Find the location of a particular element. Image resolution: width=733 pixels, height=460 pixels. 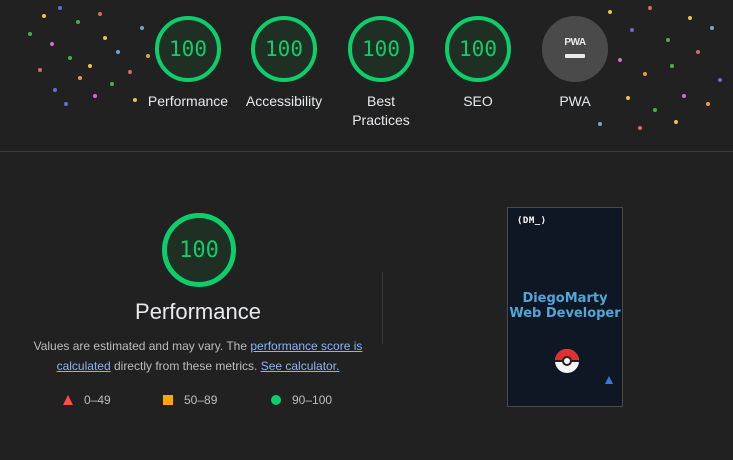

gauge-label: Performance is located at coordinates (188, 101).